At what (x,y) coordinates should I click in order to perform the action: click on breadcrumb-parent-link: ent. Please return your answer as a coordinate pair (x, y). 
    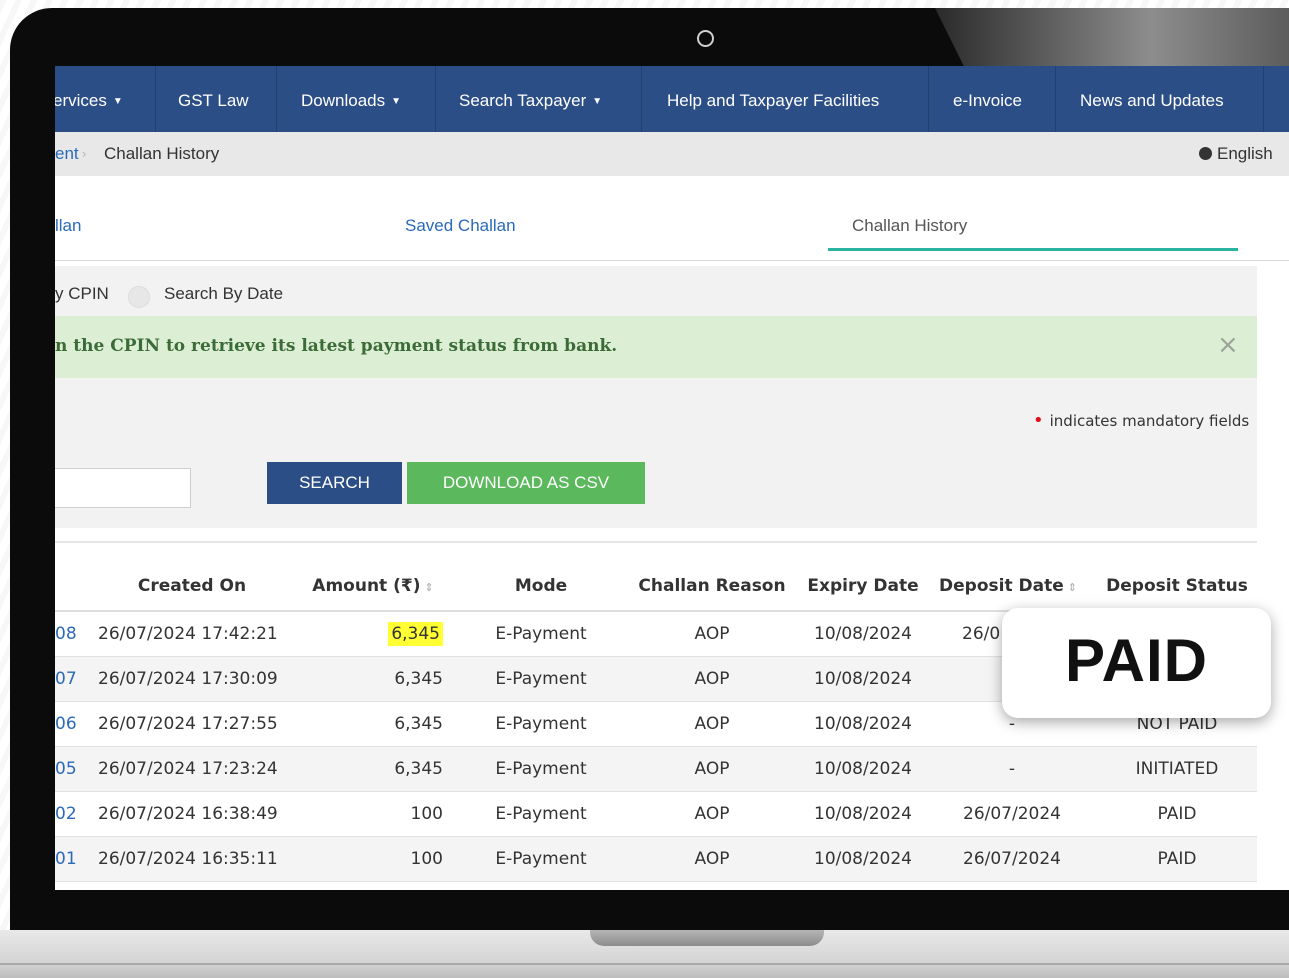
    Looking at the image, I should click on (67, 154).